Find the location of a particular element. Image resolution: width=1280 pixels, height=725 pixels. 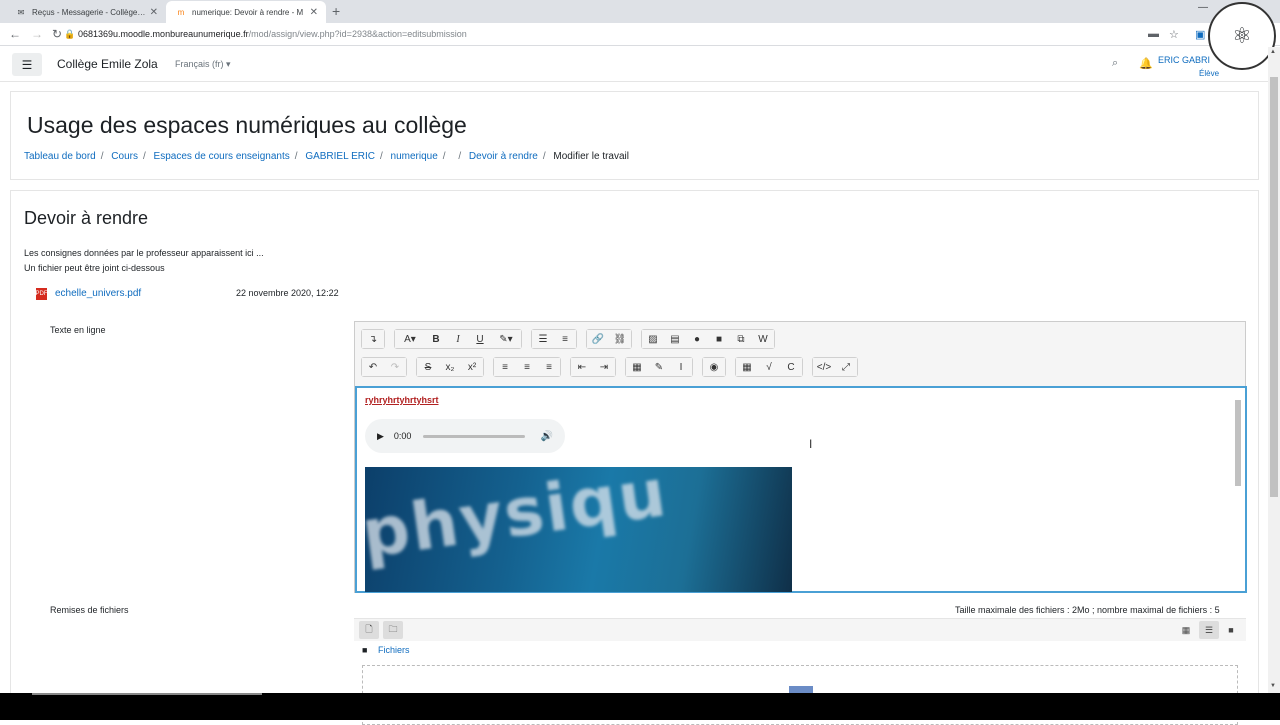

audio-time: 0:00 is located at coordinates (402, 436).